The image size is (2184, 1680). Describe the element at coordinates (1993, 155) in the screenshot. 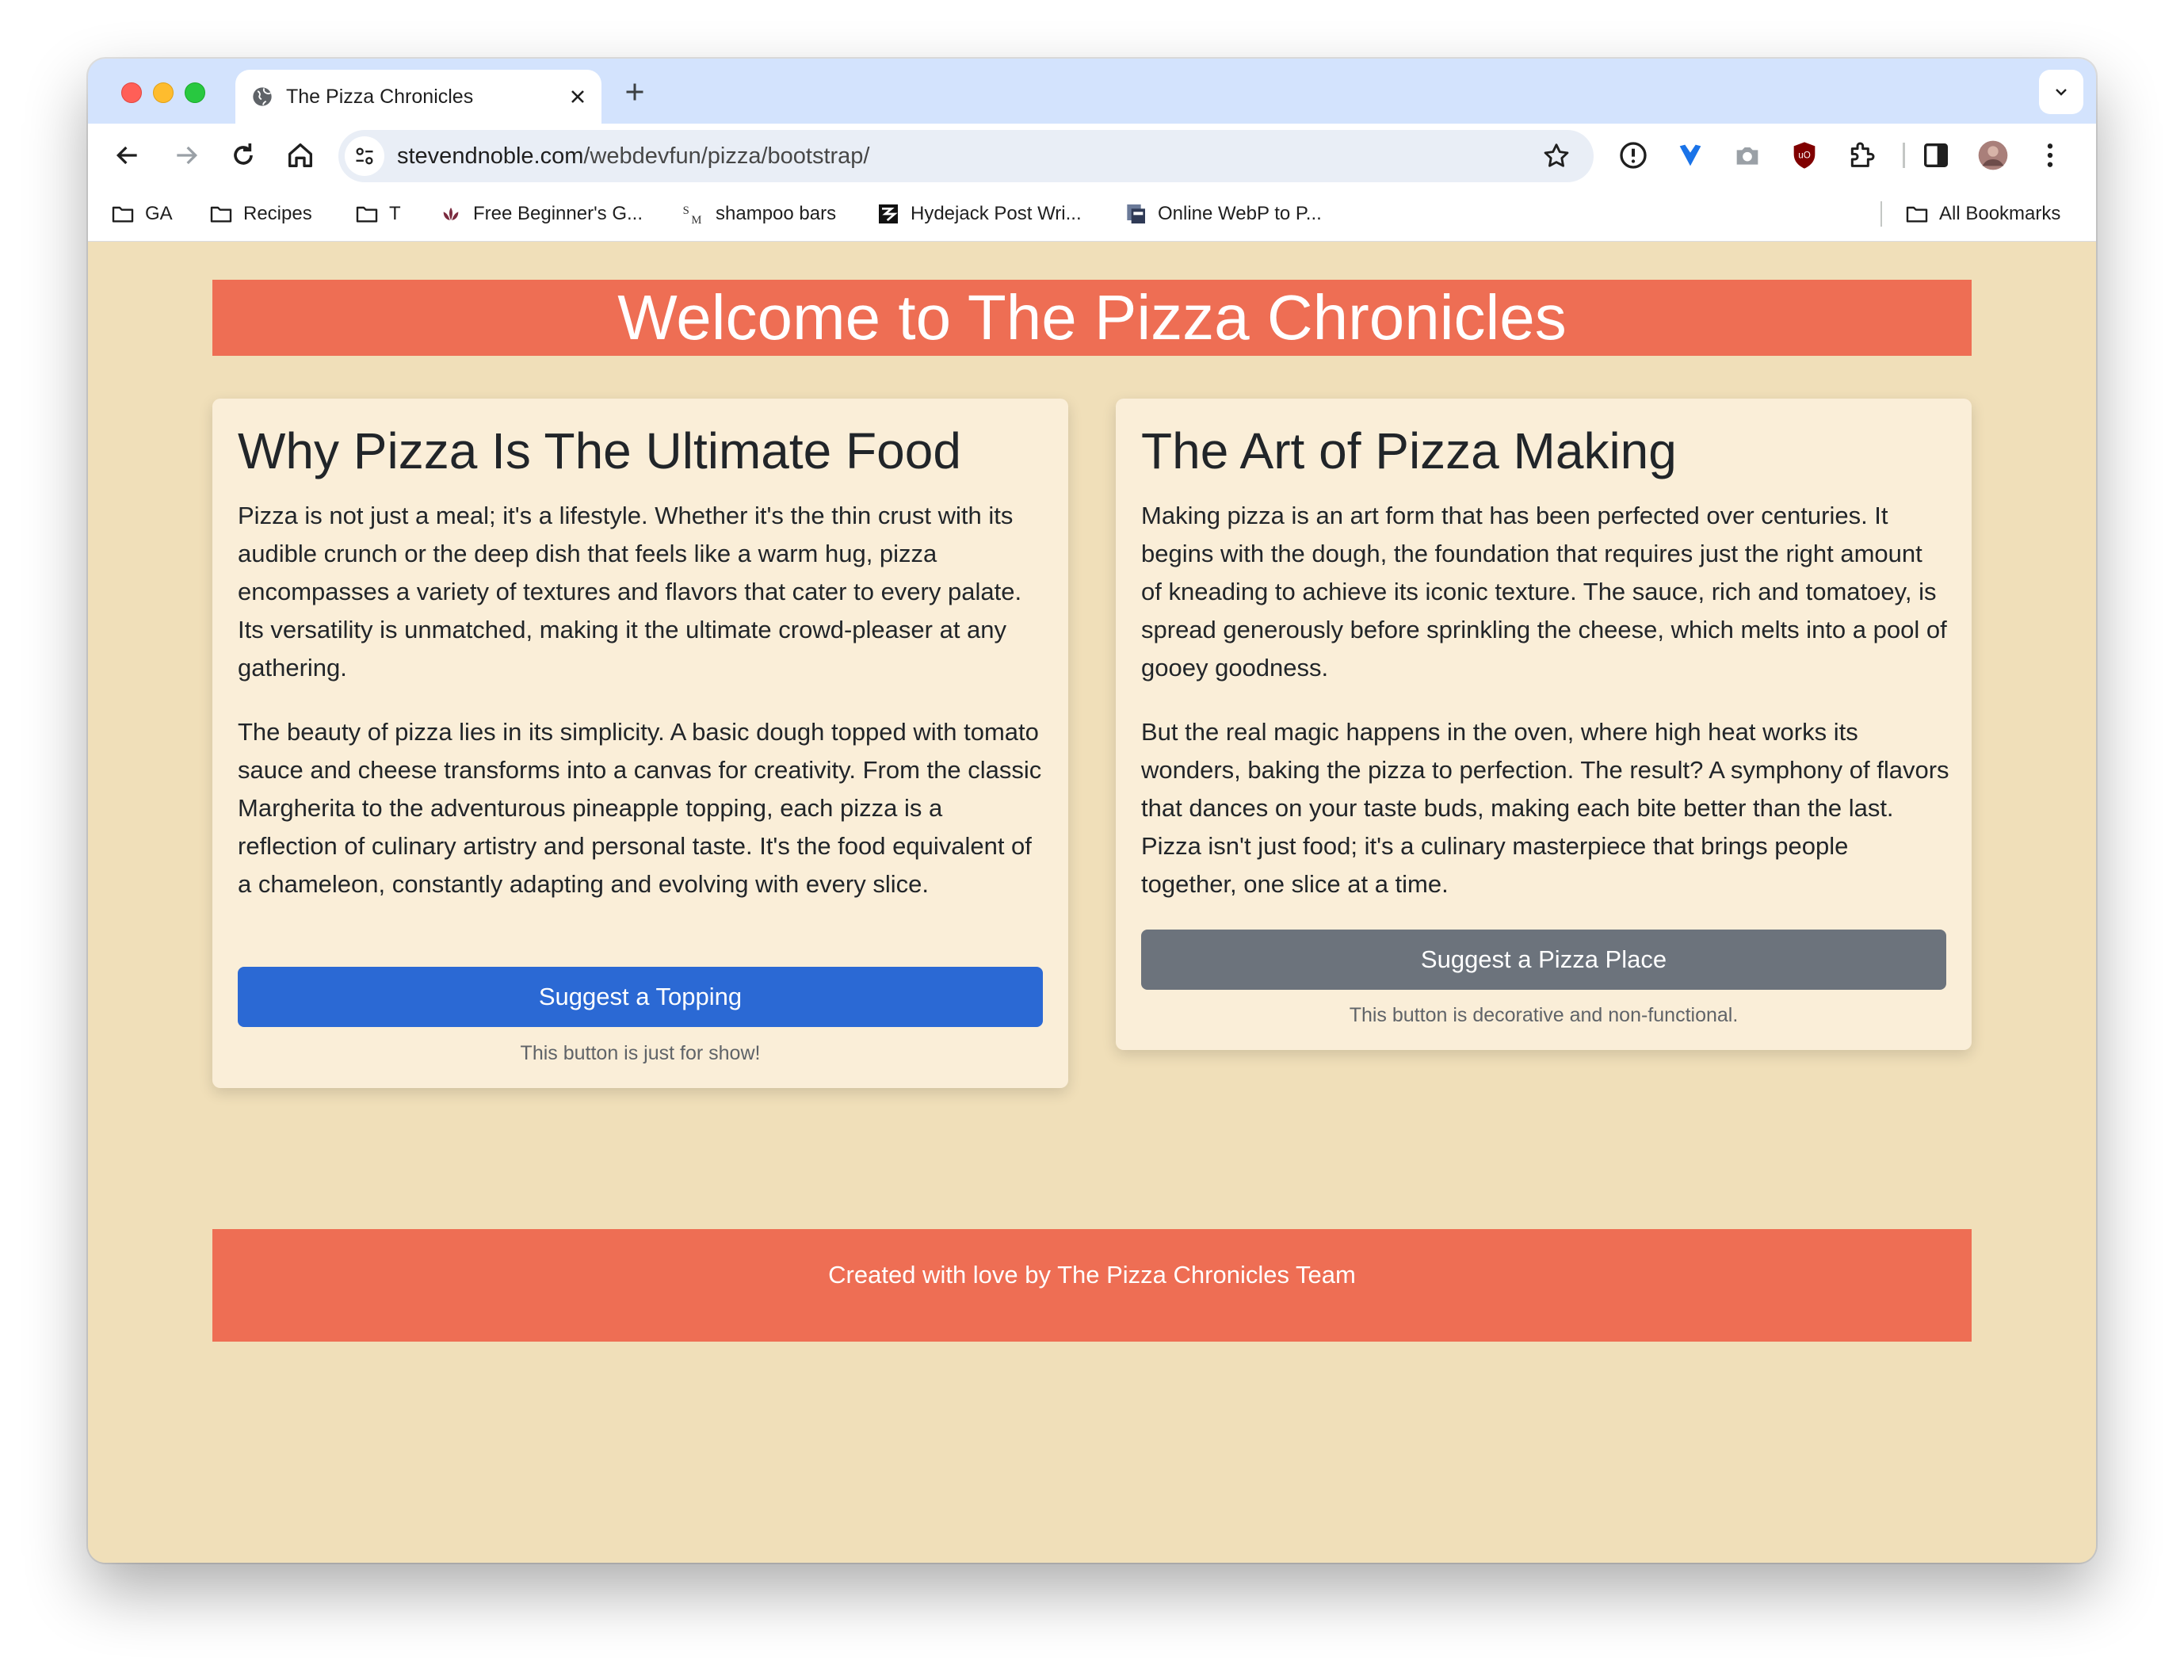

I see `profile-avatar` at that location.